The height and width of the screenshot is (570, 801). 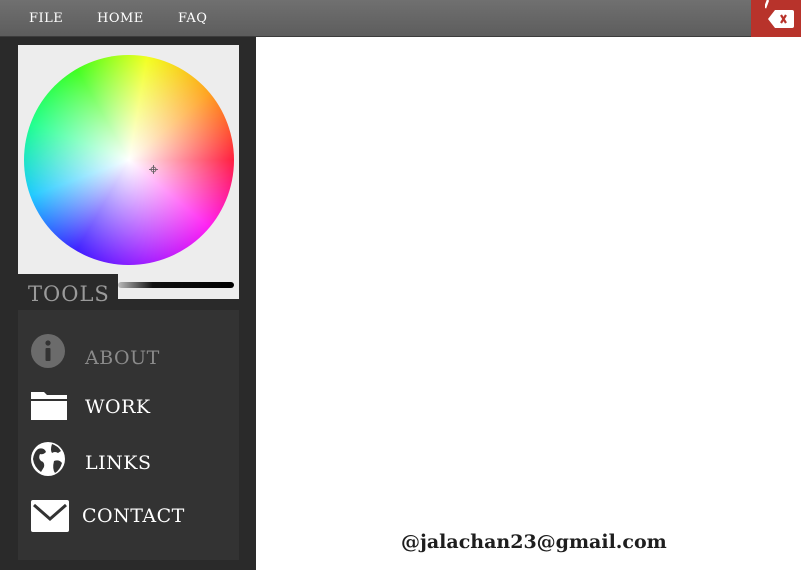 I want to click on nav-label-contact: CONTACT, so click(x=133, y=516).